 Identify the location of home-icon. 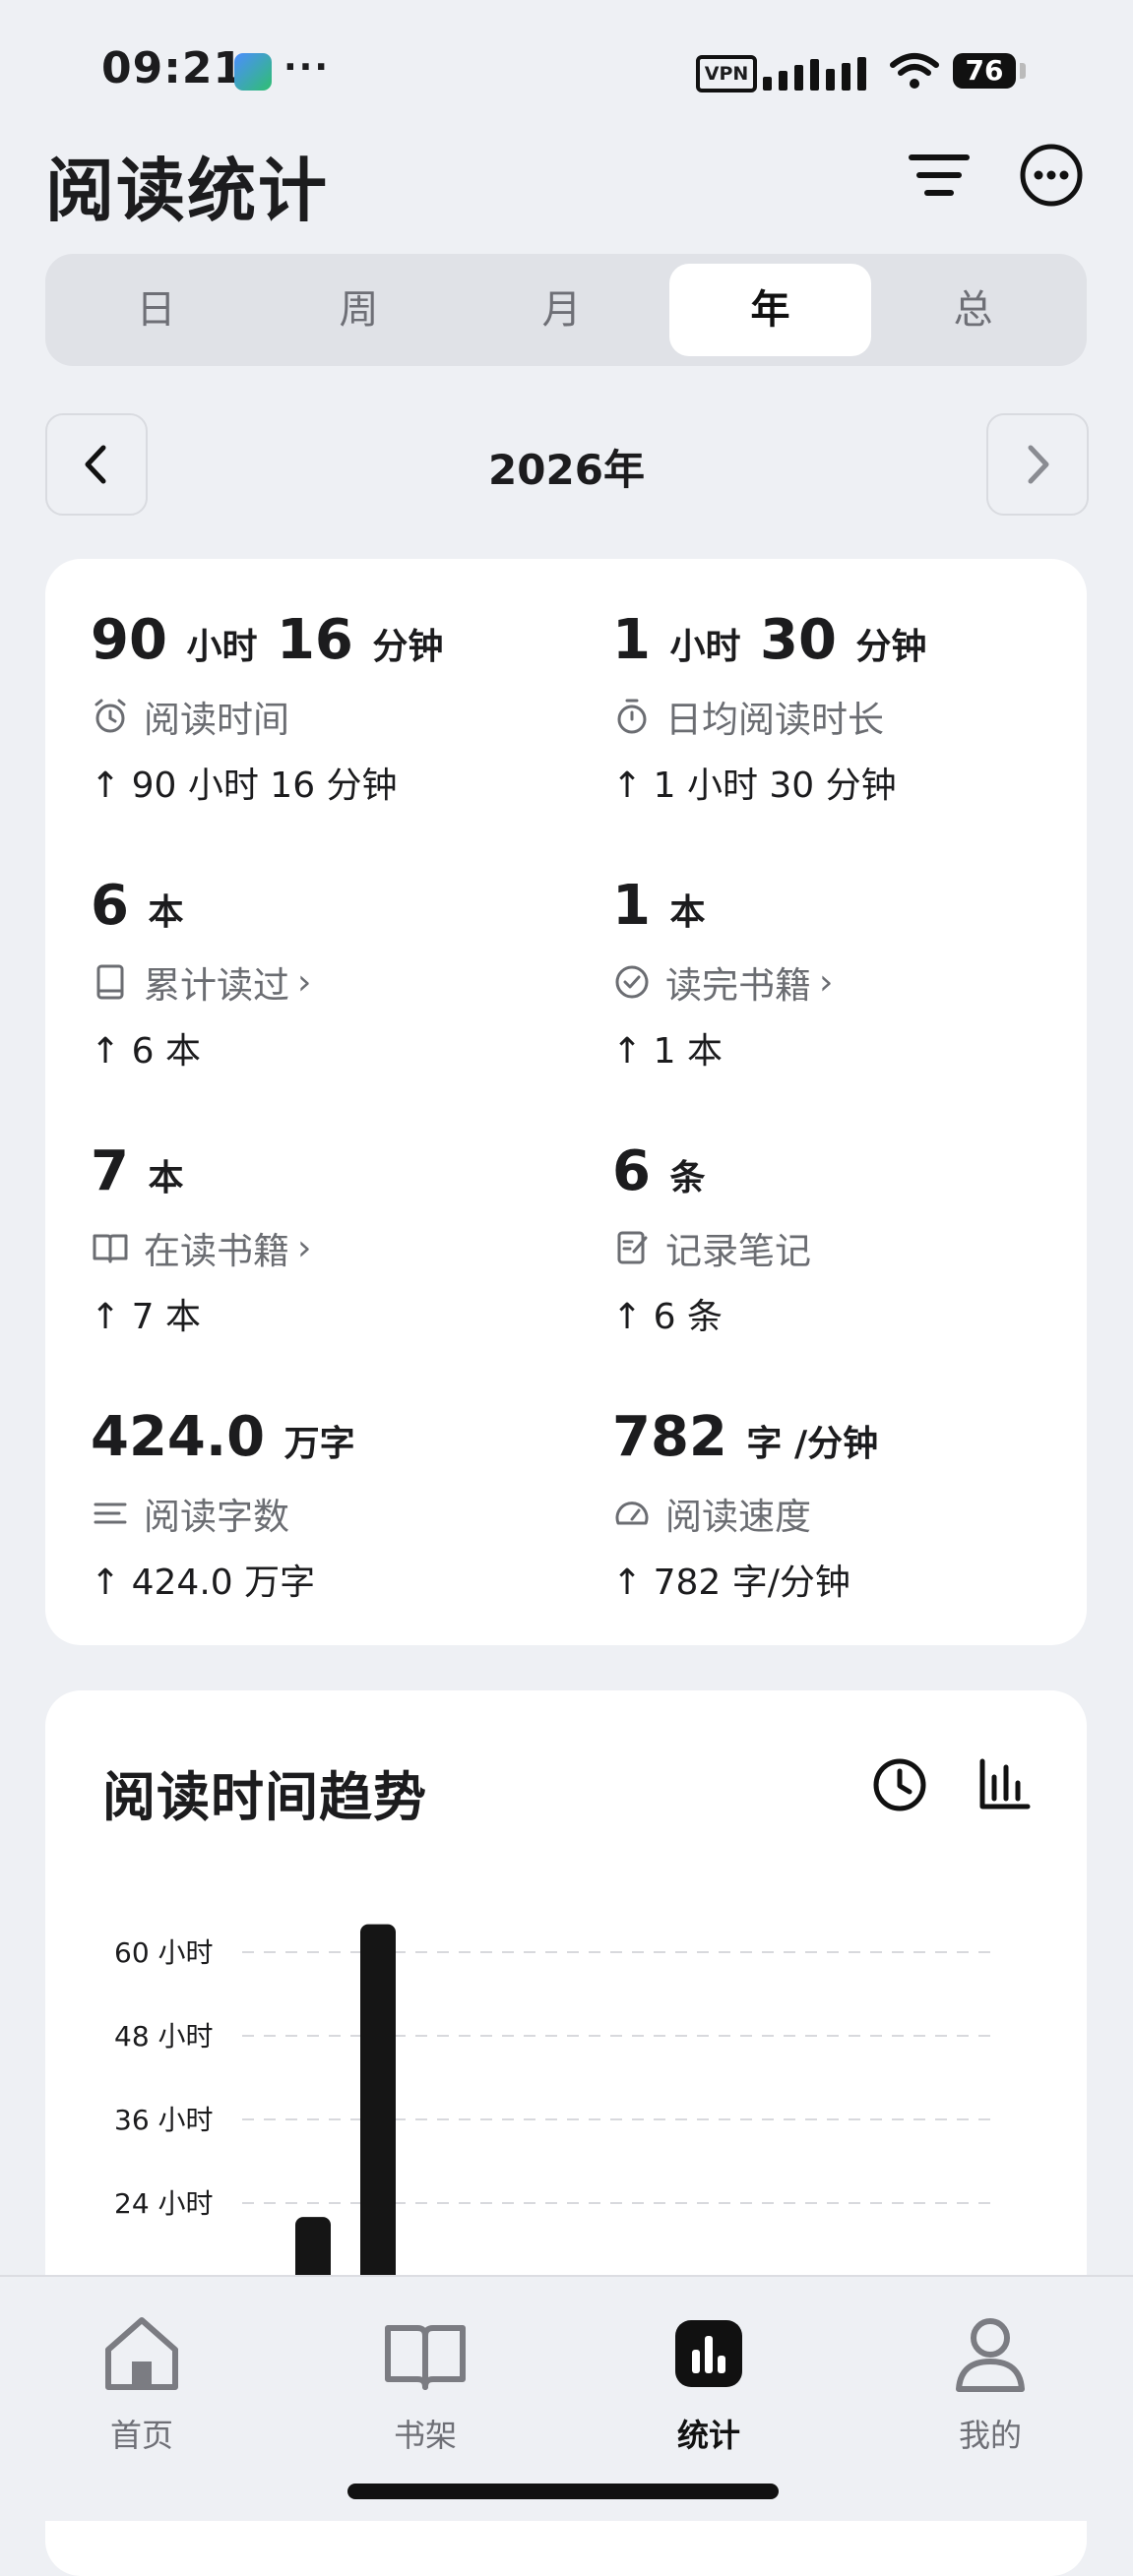
(141, 2353).